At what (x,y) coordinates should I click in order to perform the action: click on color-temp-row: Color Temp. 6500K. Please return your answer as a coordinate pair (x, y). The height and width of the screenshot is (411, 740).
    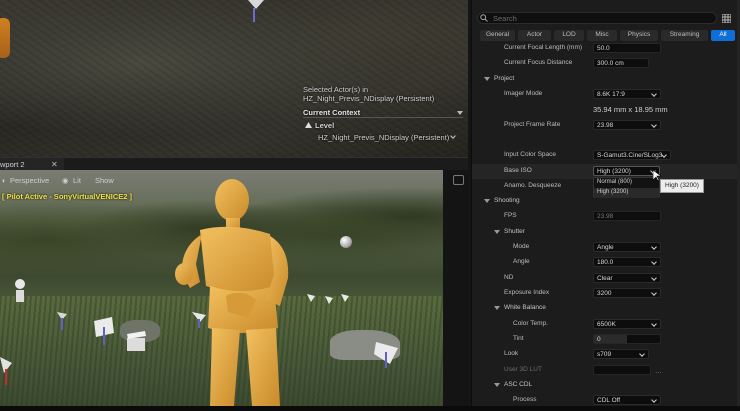
    Looking at the image, I should click on (606, 324).